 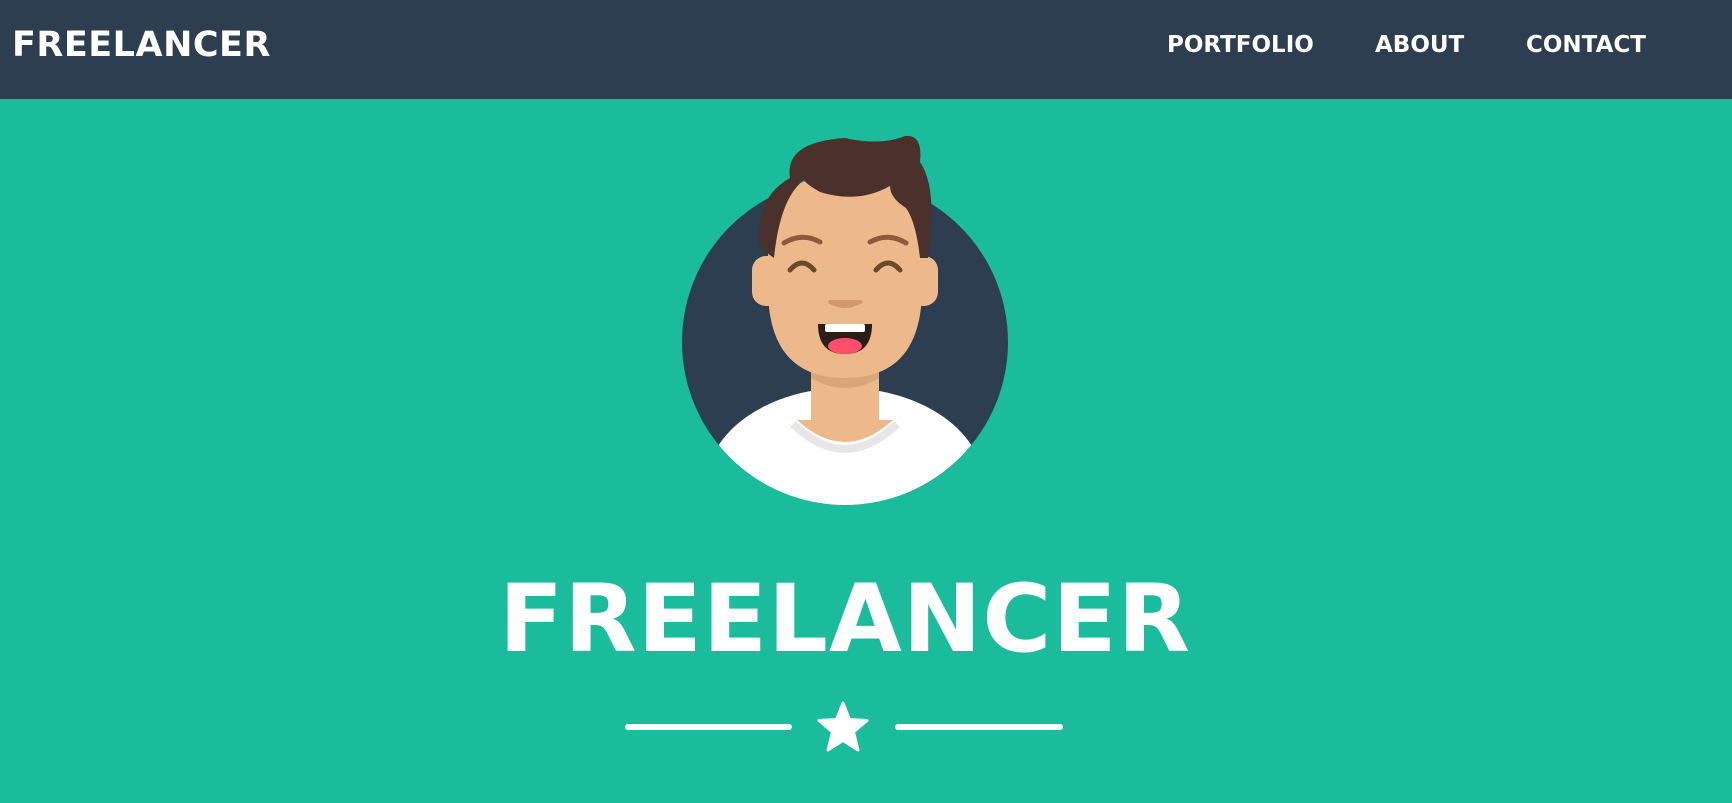 What do you see at coordinates (845, 619) in the screenshot?
I see `hero-title: FREELANCER` at bounding box center [845, 619].